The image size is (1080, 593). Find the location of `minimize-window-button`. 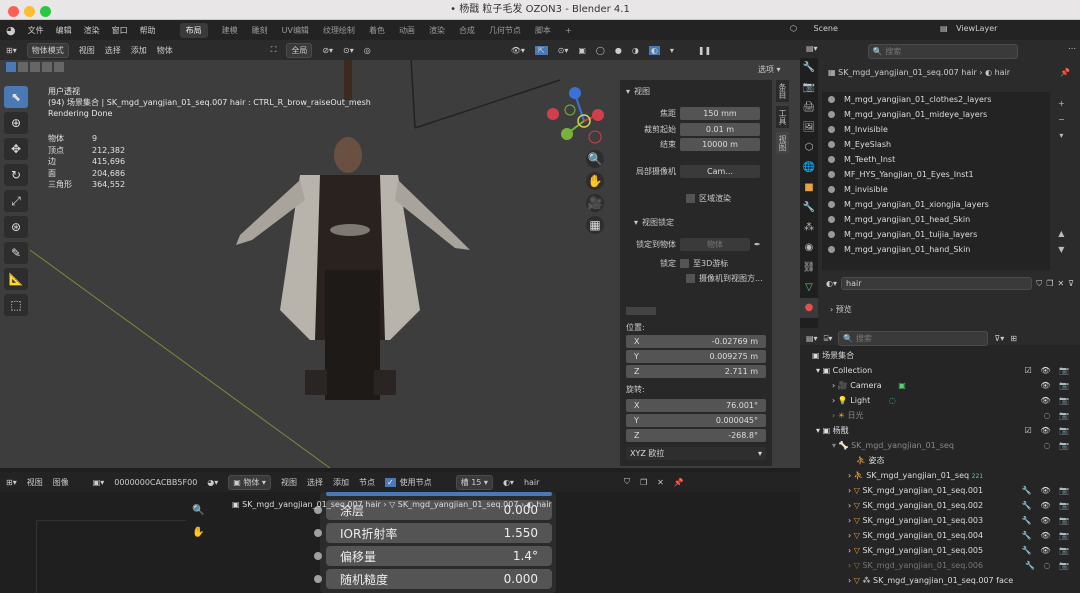

minimize-window-button is located at coordinates (29, 11).